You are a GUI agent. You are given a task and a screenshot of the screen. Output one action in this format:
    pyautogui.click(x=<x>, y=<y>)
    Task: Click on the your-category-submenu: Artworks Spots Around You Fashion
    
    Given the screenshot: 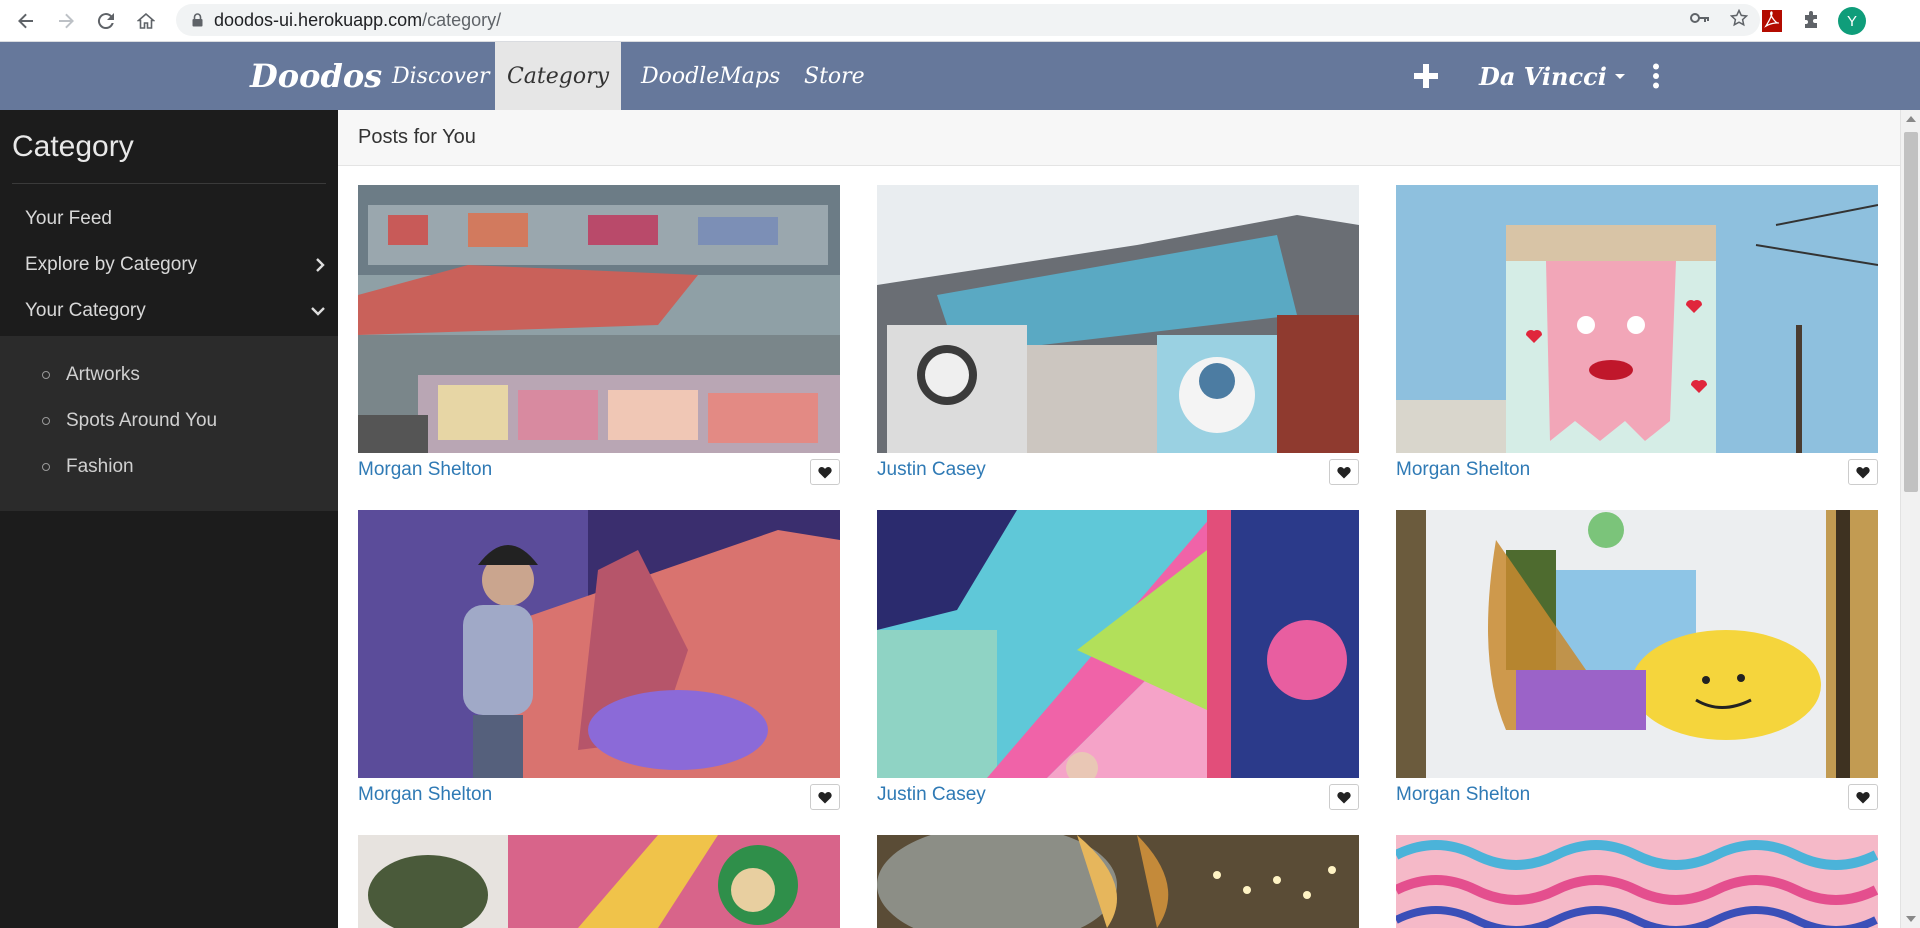 What is the action you would take?
    pyautogui.click(x=169, y=423)
    